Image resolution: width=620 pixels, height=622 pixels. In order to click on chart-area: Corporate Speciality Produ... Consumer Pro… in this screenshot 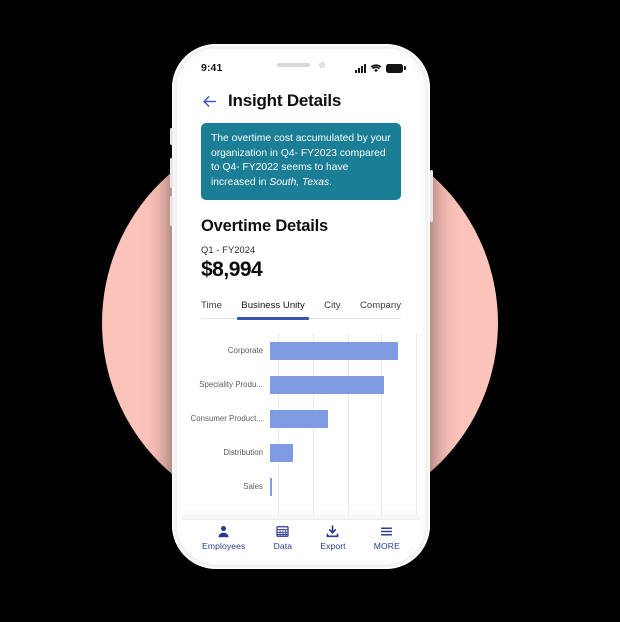, I will do `click(301, 419)`.